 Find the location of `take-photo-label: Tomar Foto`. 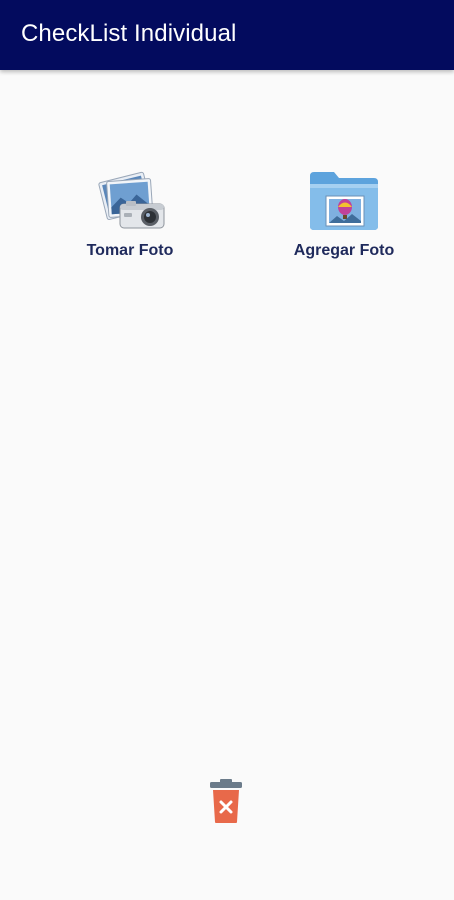

take-photo-label: Tomar Foto is located at coordinates (130, 250).